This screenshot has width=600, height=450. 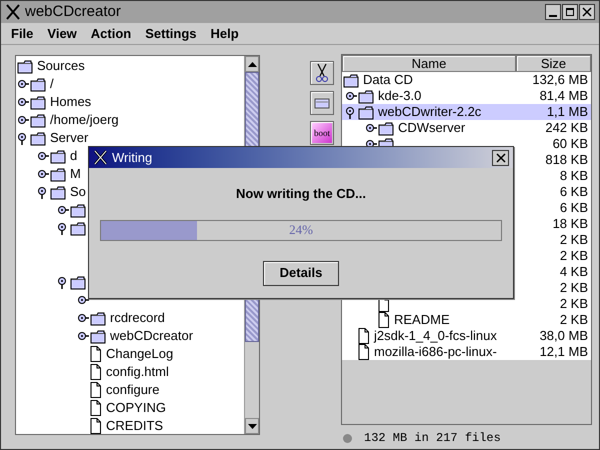 I want to click on file-size: 4 KB, so click(x=574, y=272).